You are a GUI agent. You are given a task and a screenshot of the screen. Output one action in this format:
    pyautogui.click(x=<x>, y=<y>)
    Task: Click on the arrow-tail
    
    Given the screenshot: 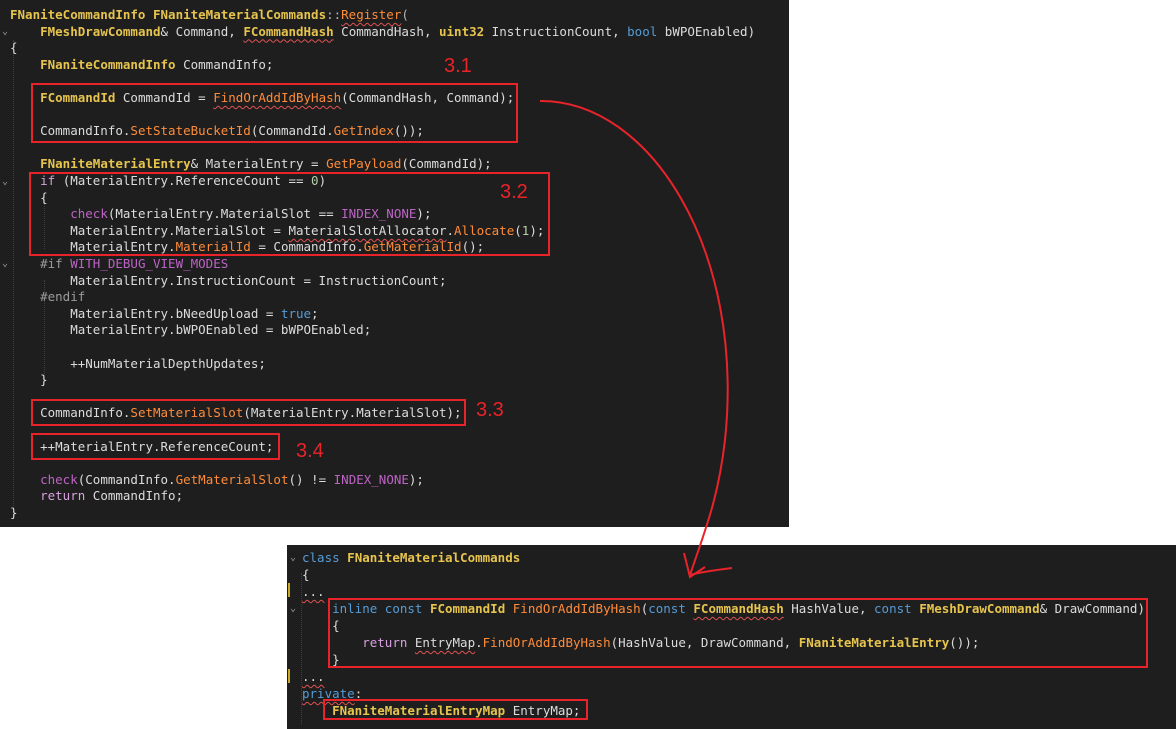 What is the action you would take?
    pyautogui.click(x=711, y=571)
    